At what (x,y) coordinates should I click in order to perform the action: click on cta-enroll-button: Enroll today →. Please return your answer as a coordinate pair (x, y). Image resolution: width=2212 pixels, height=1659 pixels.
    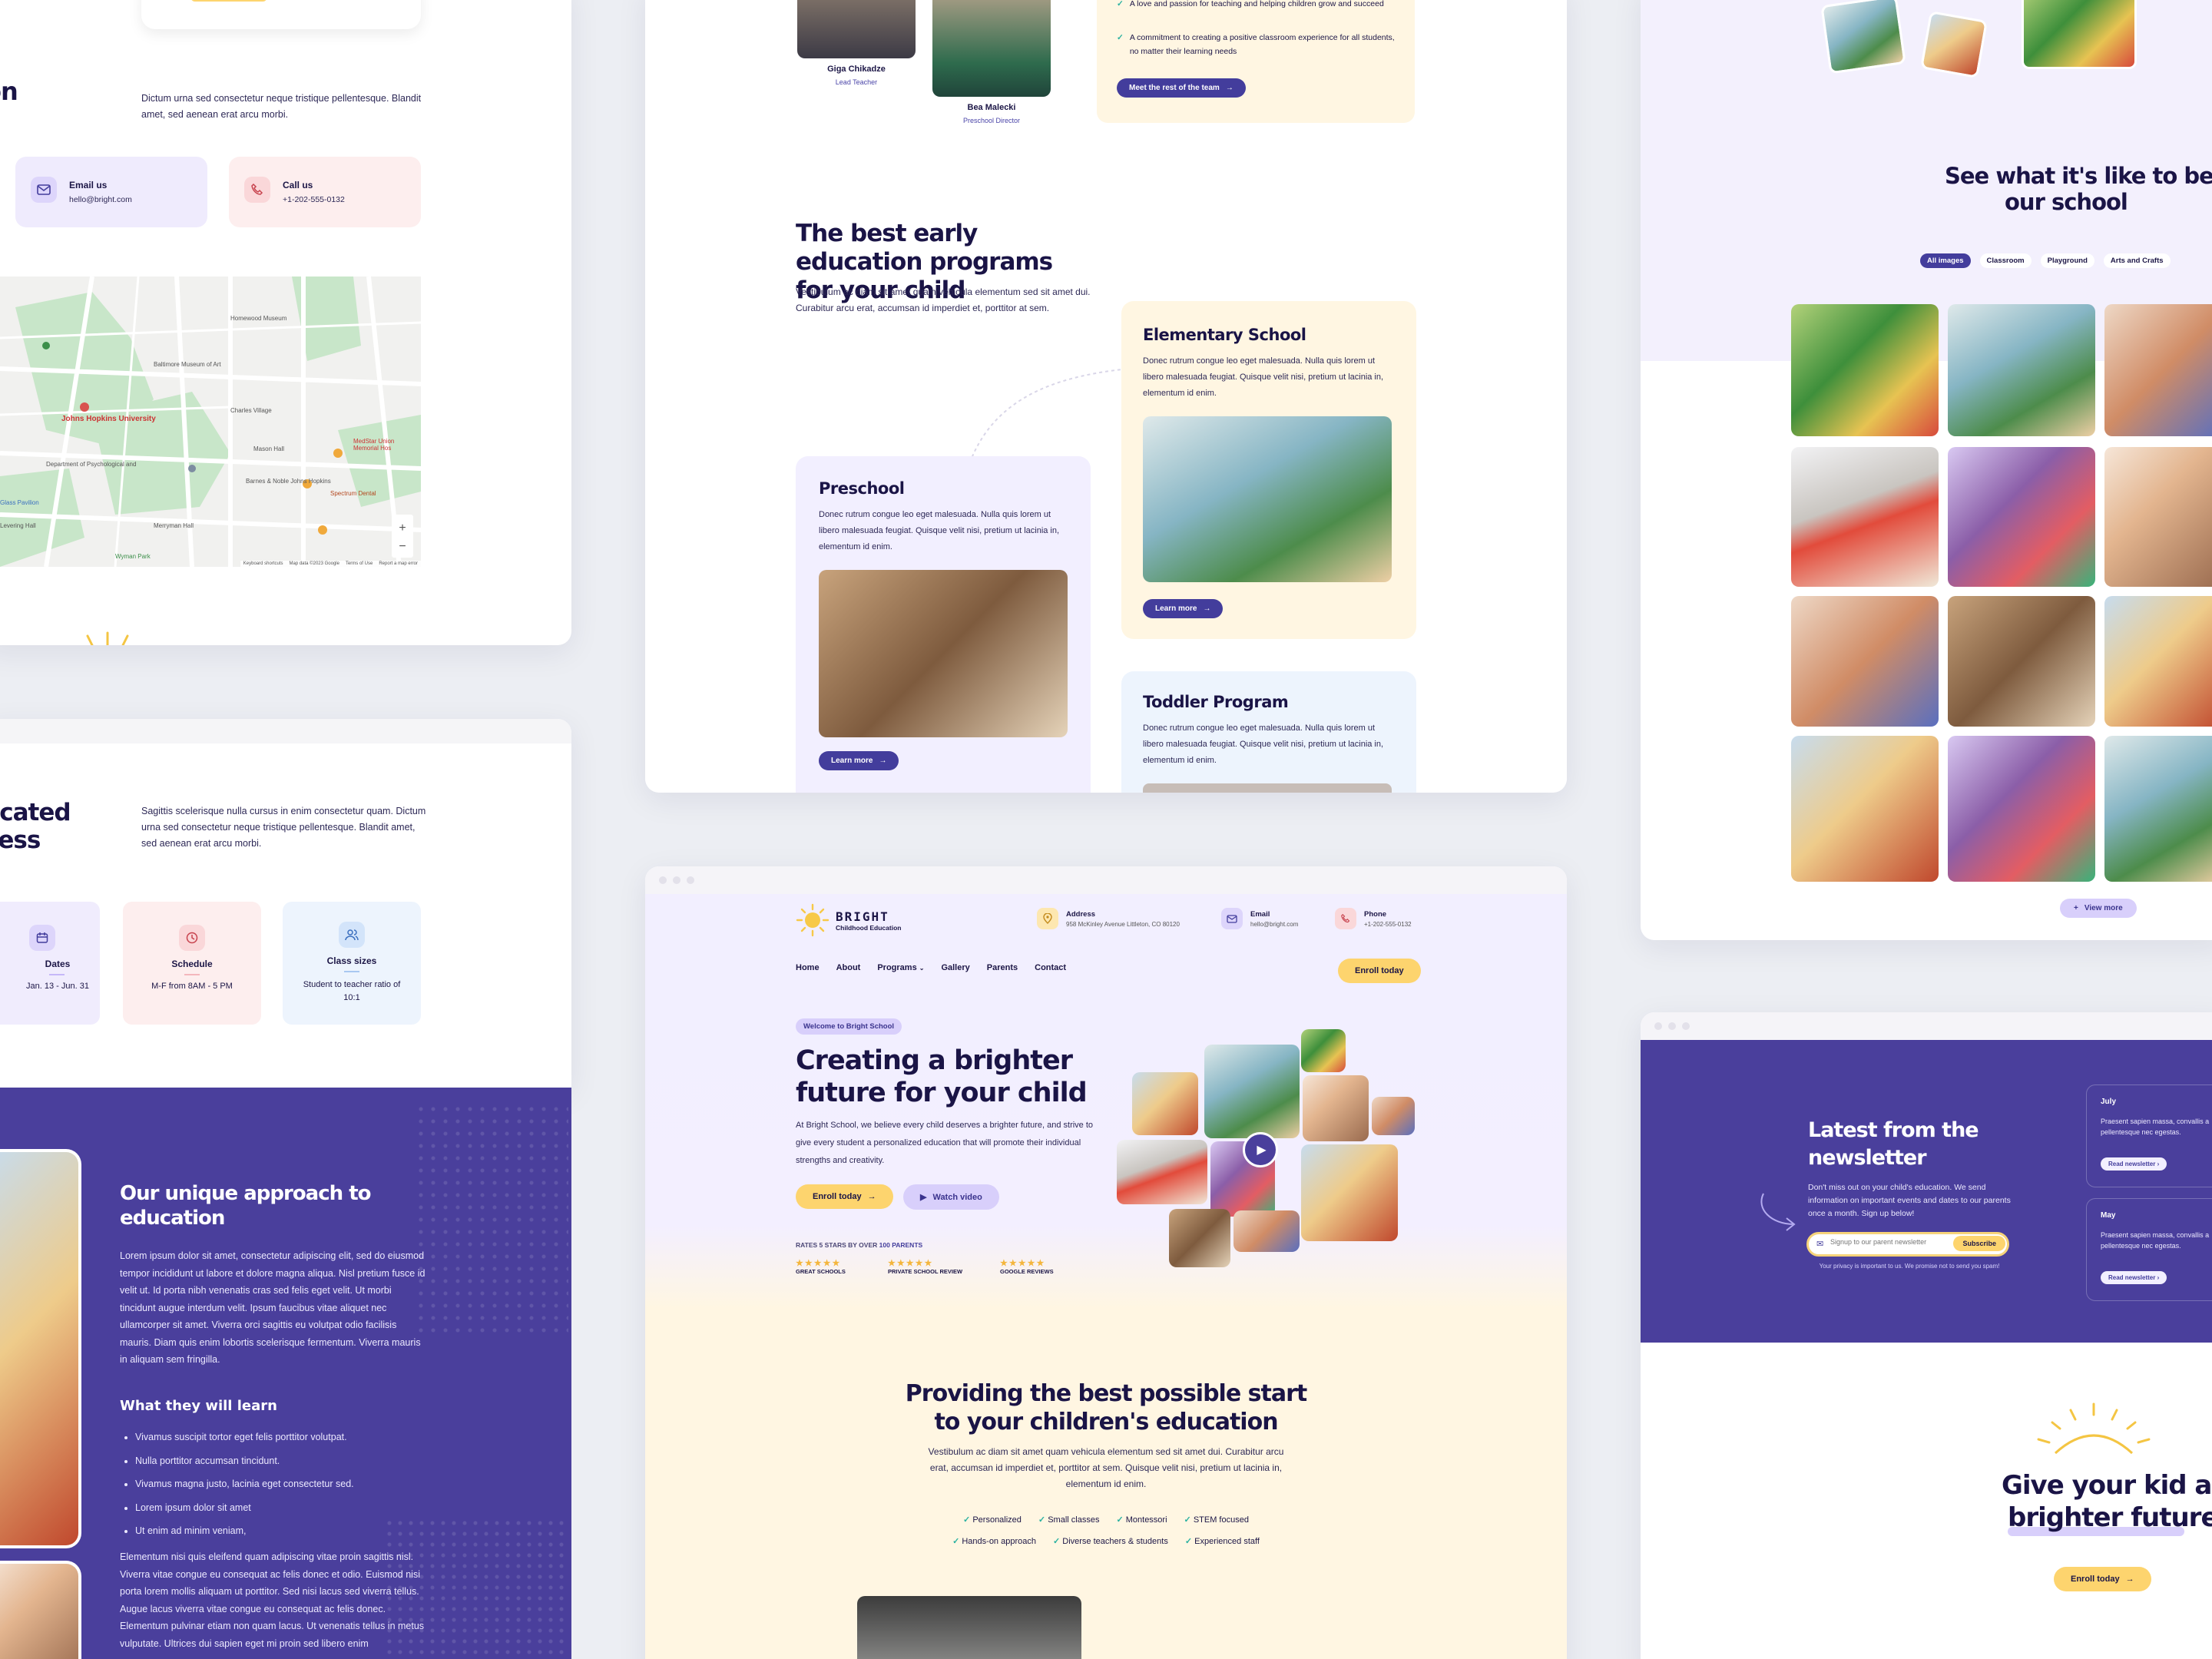
    Looking at the image, I should click on (2102, 1579).